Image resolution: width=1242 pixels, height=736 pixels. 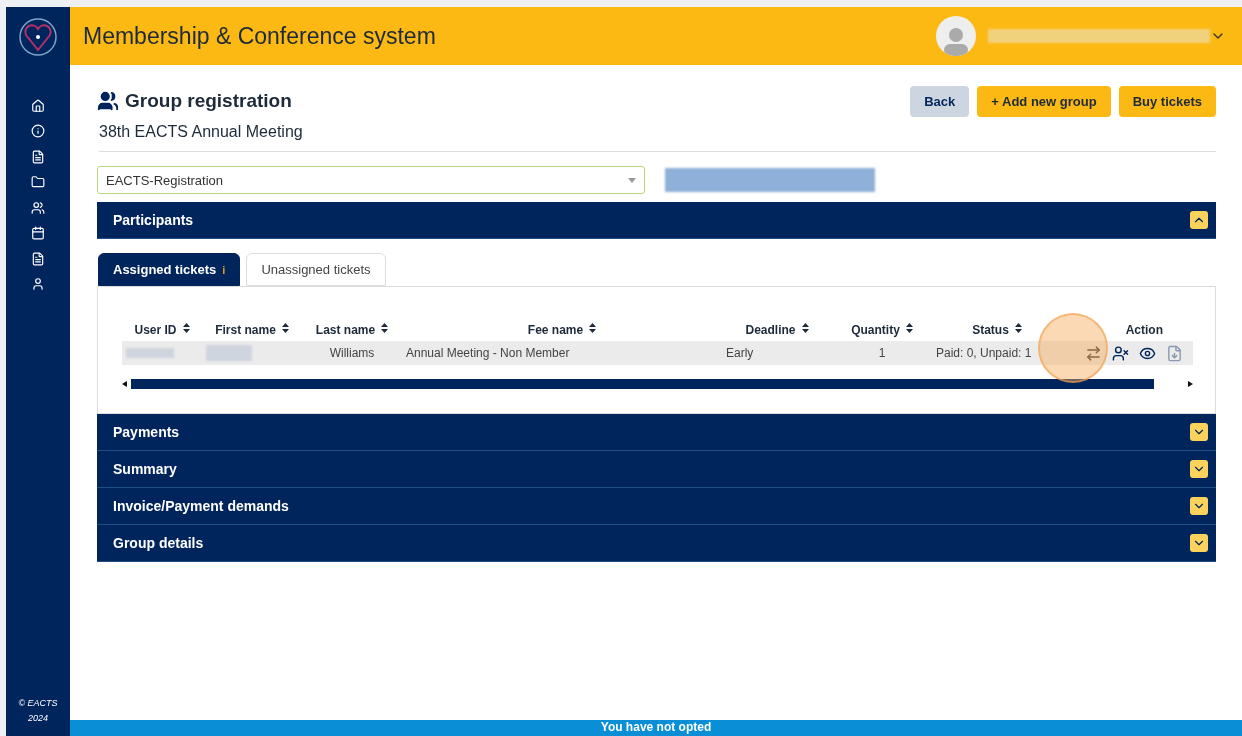 I want to click on tab: Unassigned tickets, so click(x=316, y=269).